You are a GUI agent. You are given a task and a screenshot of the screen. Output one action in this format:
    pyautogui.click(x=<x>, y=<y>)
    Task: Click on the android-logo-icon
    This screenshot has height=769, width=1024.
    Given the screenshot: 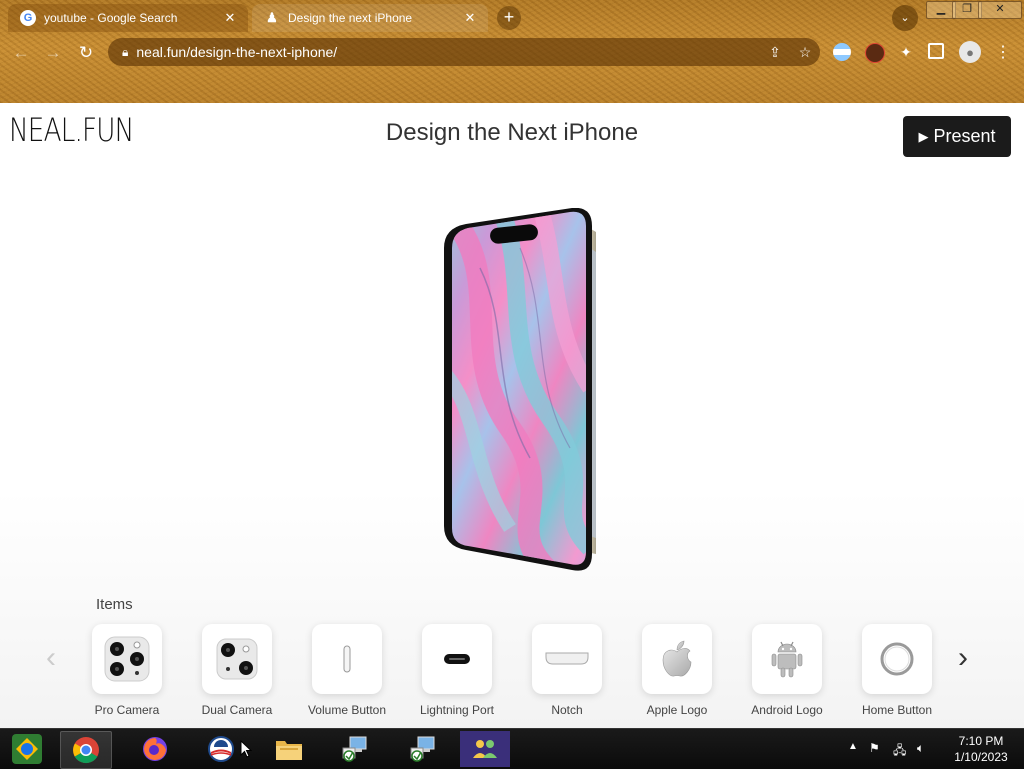 What is the action you would take?
    pyautogui.click(x=787, y=659)
    